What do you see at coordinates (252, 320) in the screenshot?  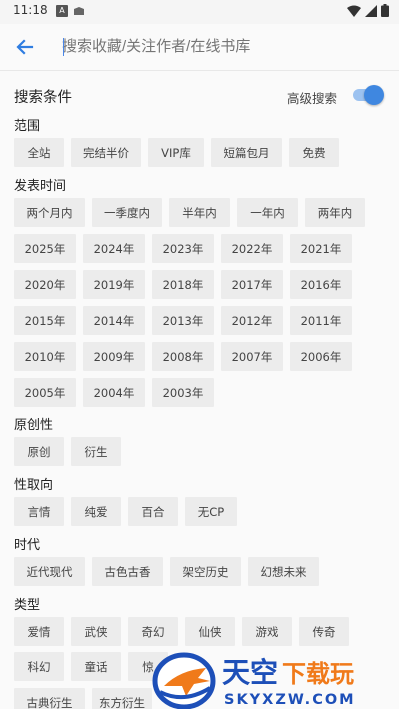 I see `chip-year: 2012年` at bounding box center [252, 320].